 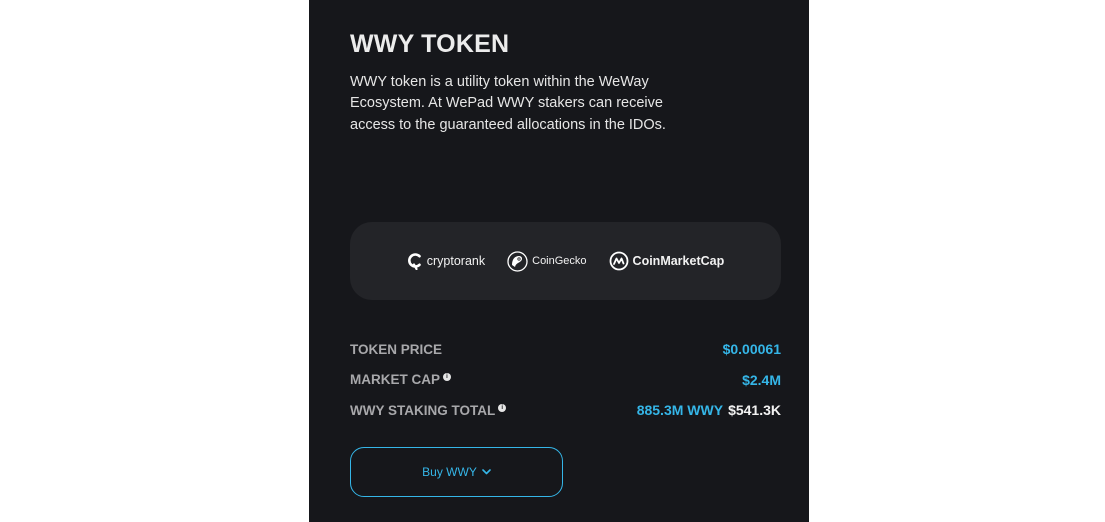 I want to click on partner-links-card: cryptorank CoinGecko CoinMarketCap, so click(x=565, y=261).